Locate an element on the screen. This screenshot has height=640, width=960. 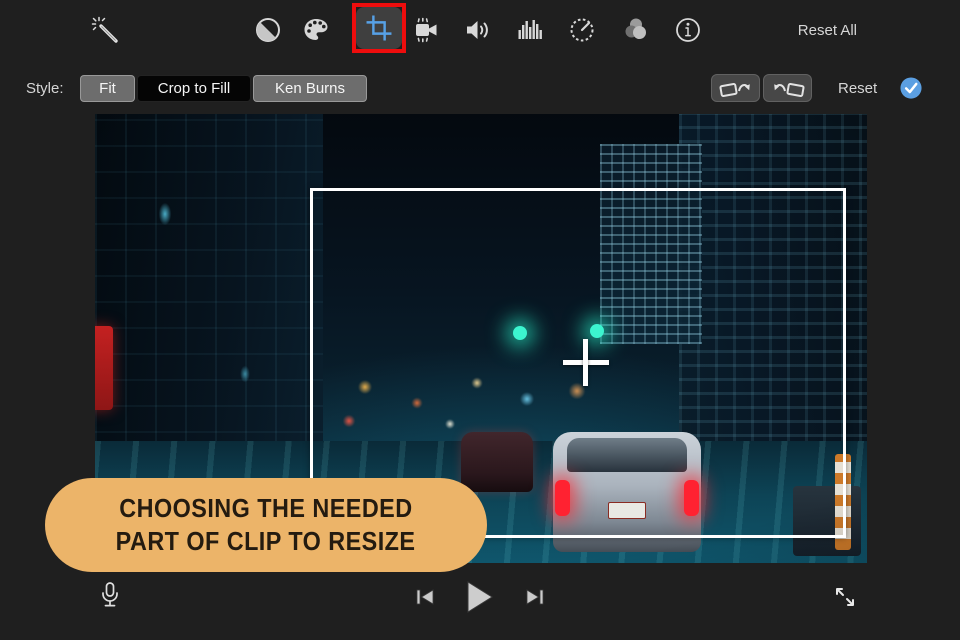
stabilization-icon is located at coordinates (428, 30).